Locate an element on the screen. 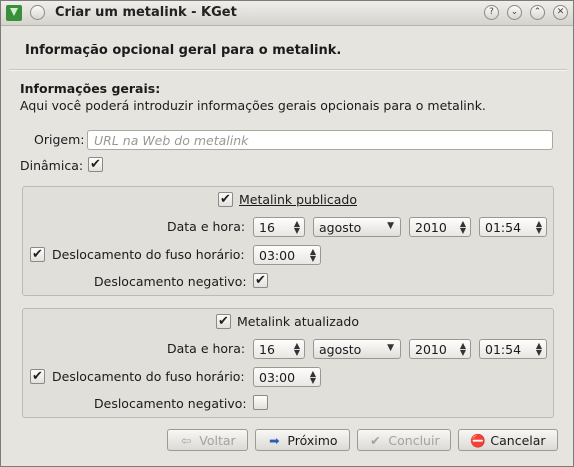  updated-day-spinbox: 16 ▲ ▼ is located at coordinates (279, 349).